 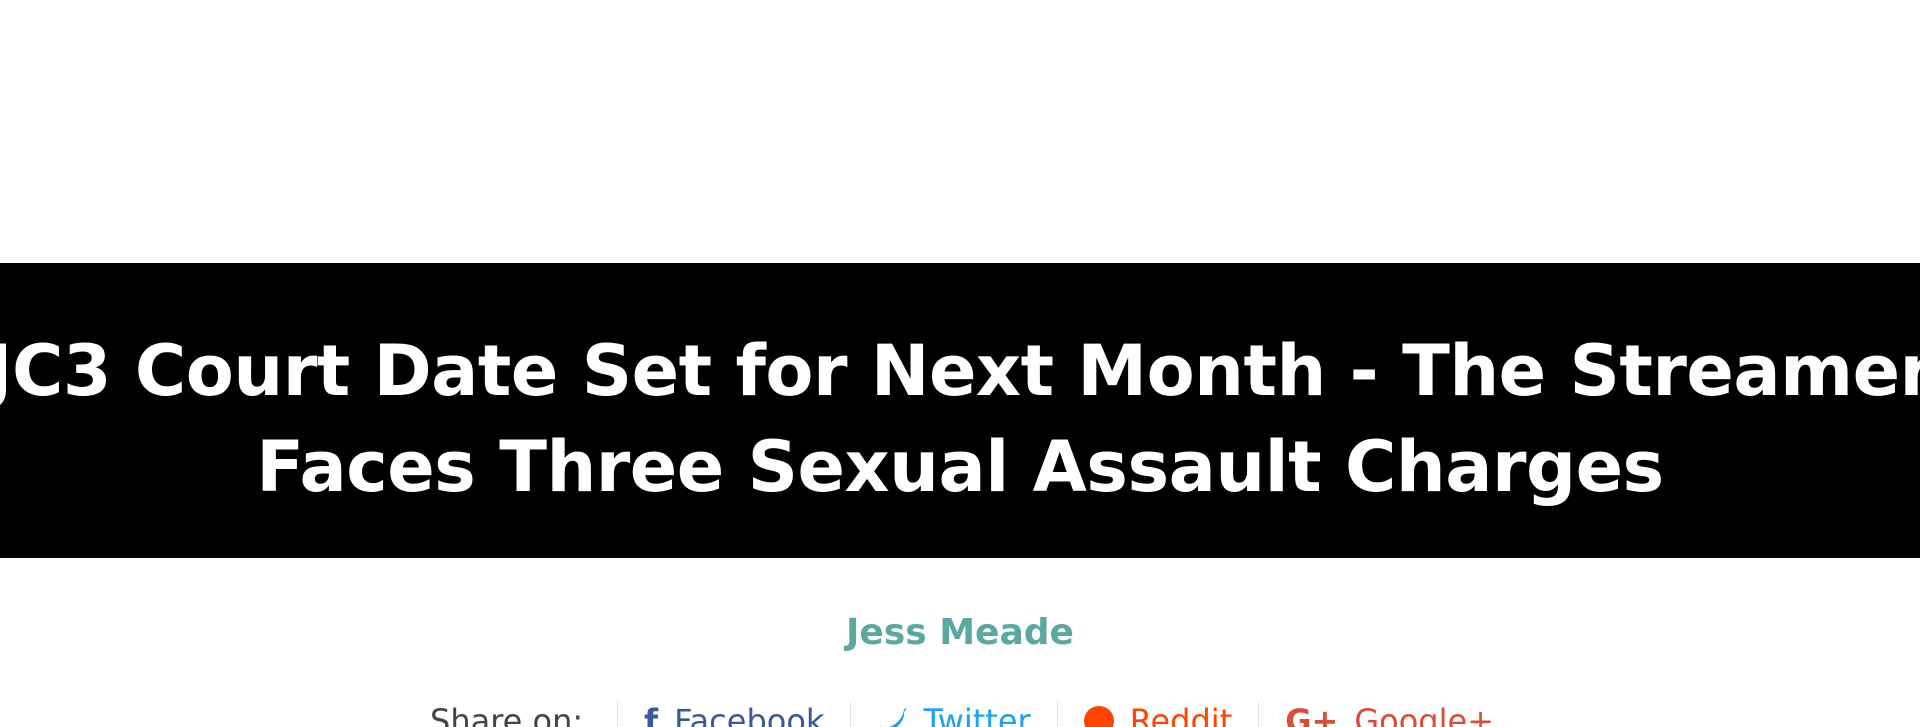 I want to click on share-facebook-button: f Facebook, so click(x=733, y=714).